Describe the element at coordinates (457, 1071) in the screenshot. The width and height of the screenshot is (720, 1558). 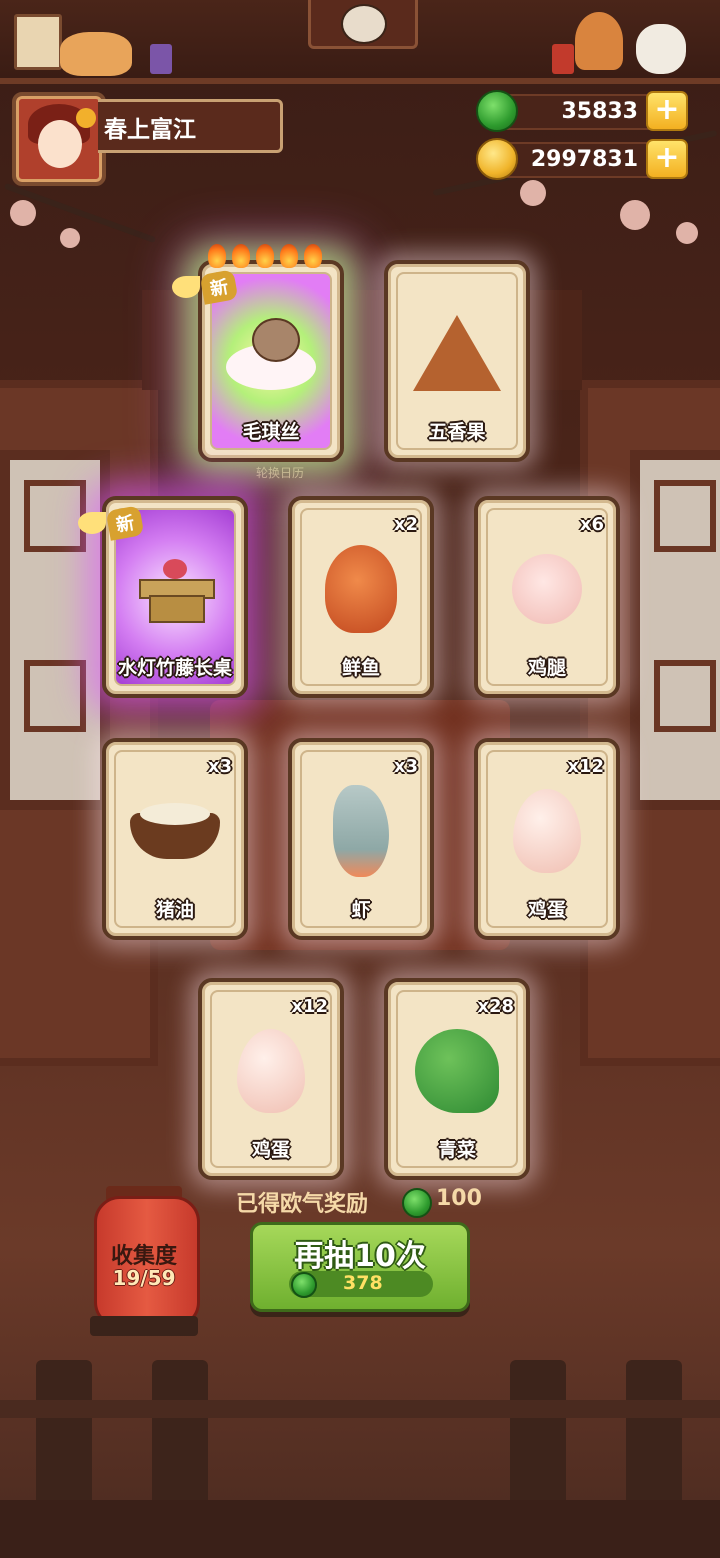
I see `bok-choy-icon` at that location.